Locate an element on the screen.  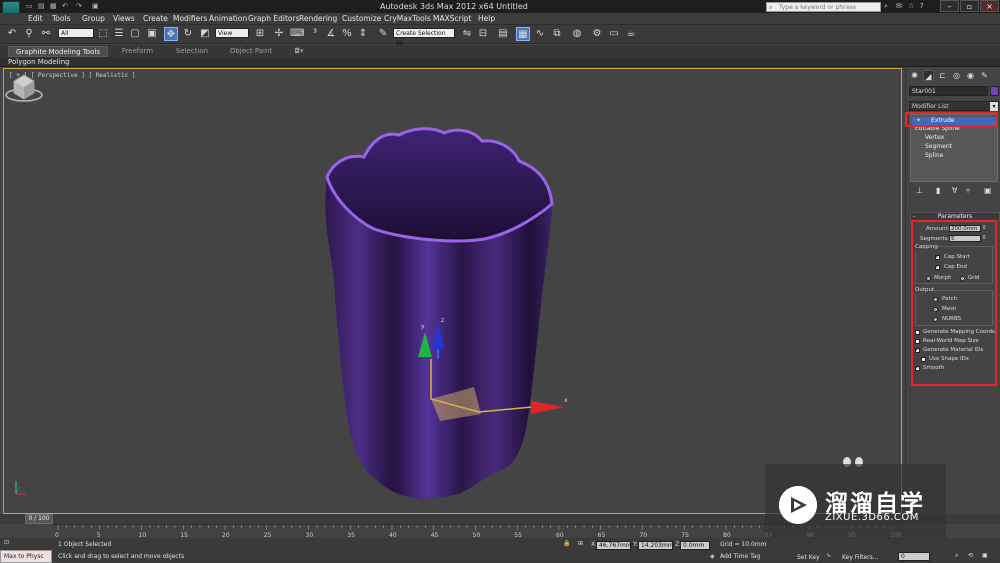
select-by-name-icon: ☰ is located at coordinates (119, 34).